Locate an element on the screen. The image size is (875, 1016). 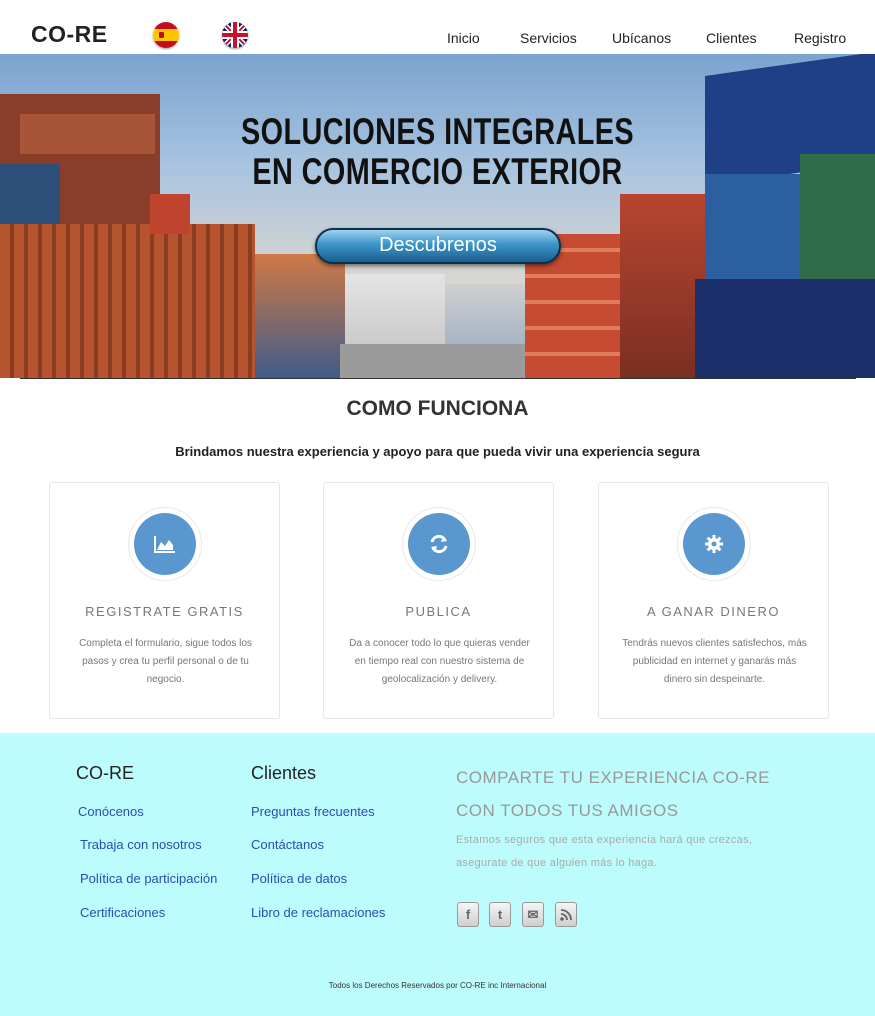
container-green is located at coordinates (837, 219).